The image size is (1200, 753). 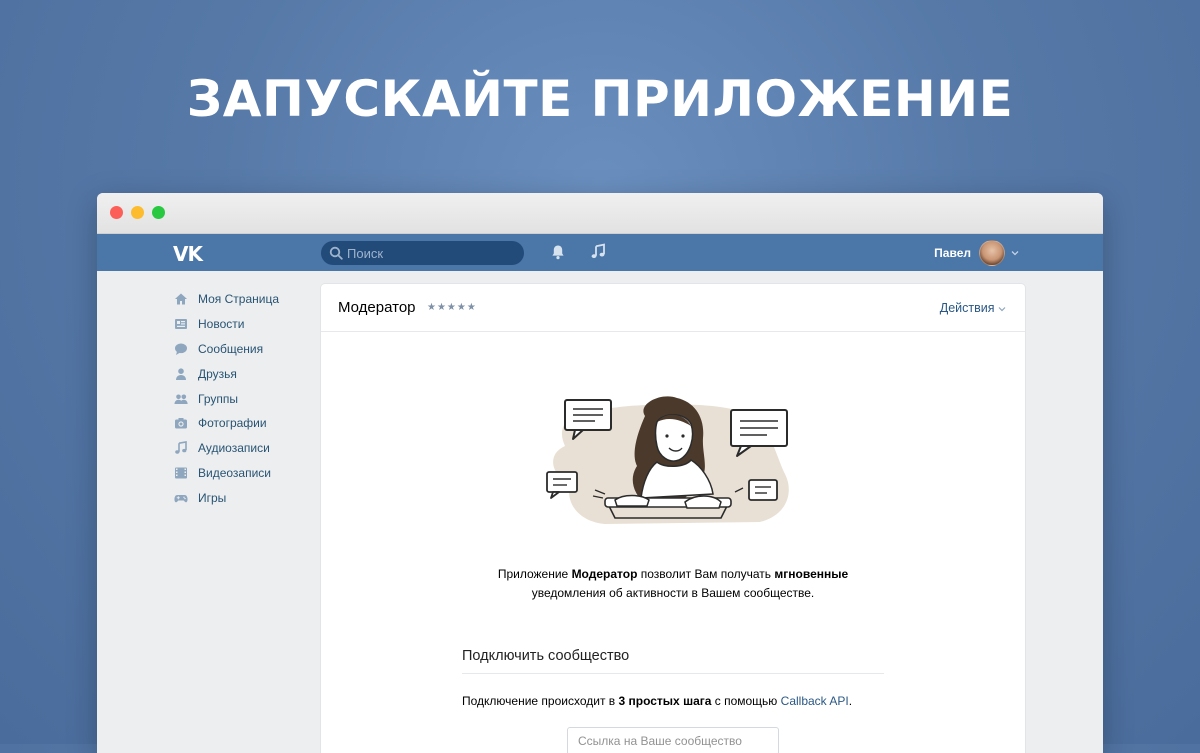 I want to click on sidebar-item-messages: Сообщения, so click(x=244, y=349).